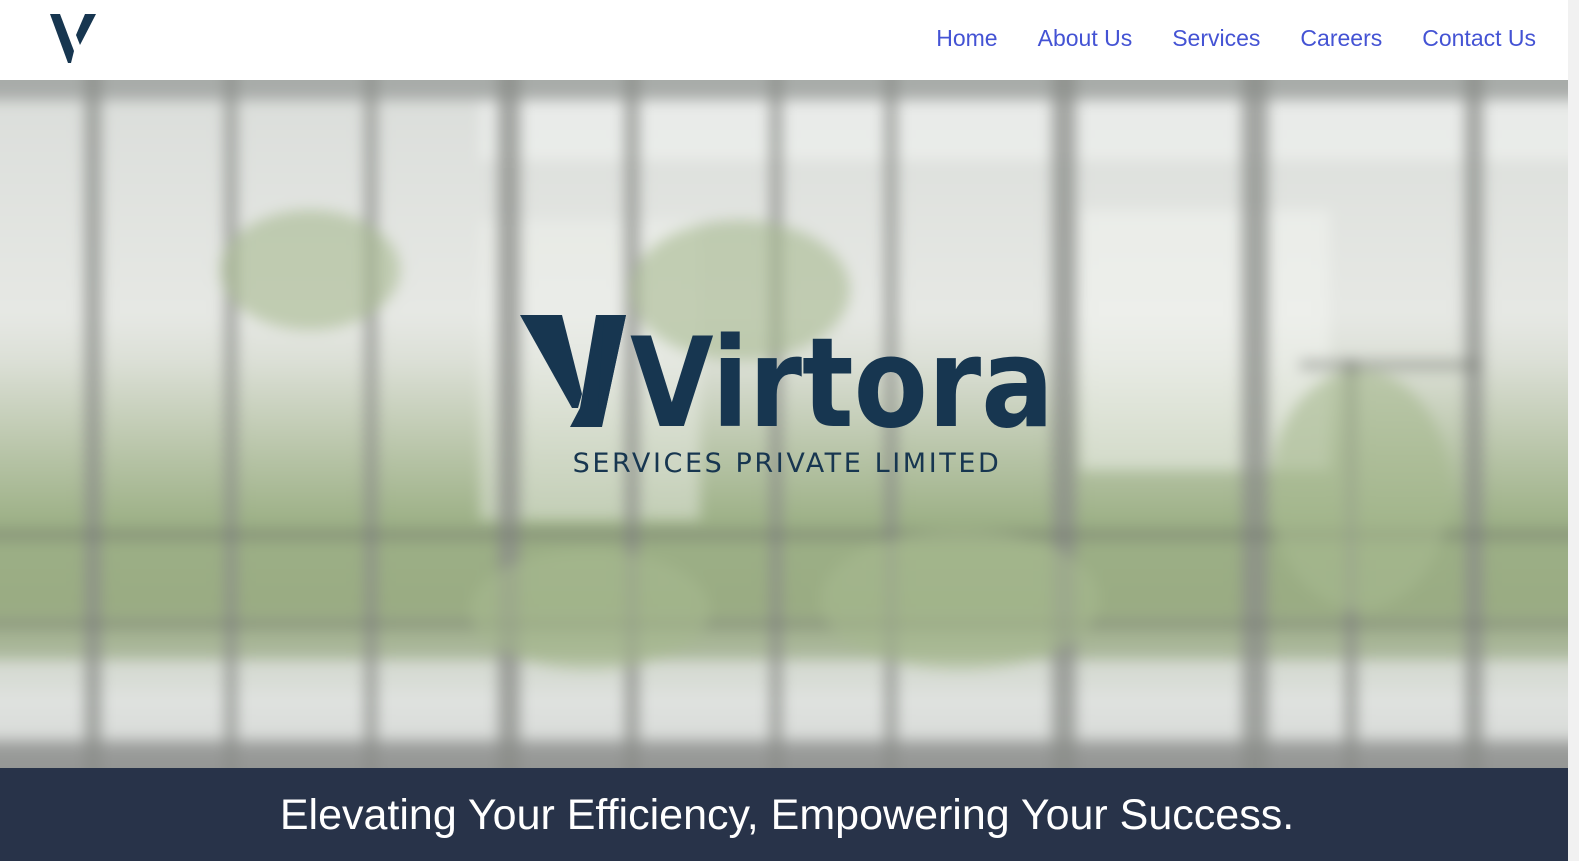  I want to click on nav-contact-us-link: Contact Us, so click(1479, 38).